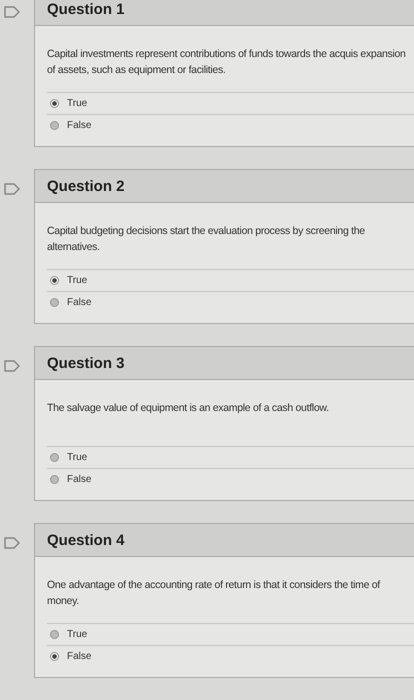  Describe the element at coordinates (206, 239) in the screenshot. I see `question-text: Capital budgeting decisions start the evaluation process by screening the alternatives.` at that location.